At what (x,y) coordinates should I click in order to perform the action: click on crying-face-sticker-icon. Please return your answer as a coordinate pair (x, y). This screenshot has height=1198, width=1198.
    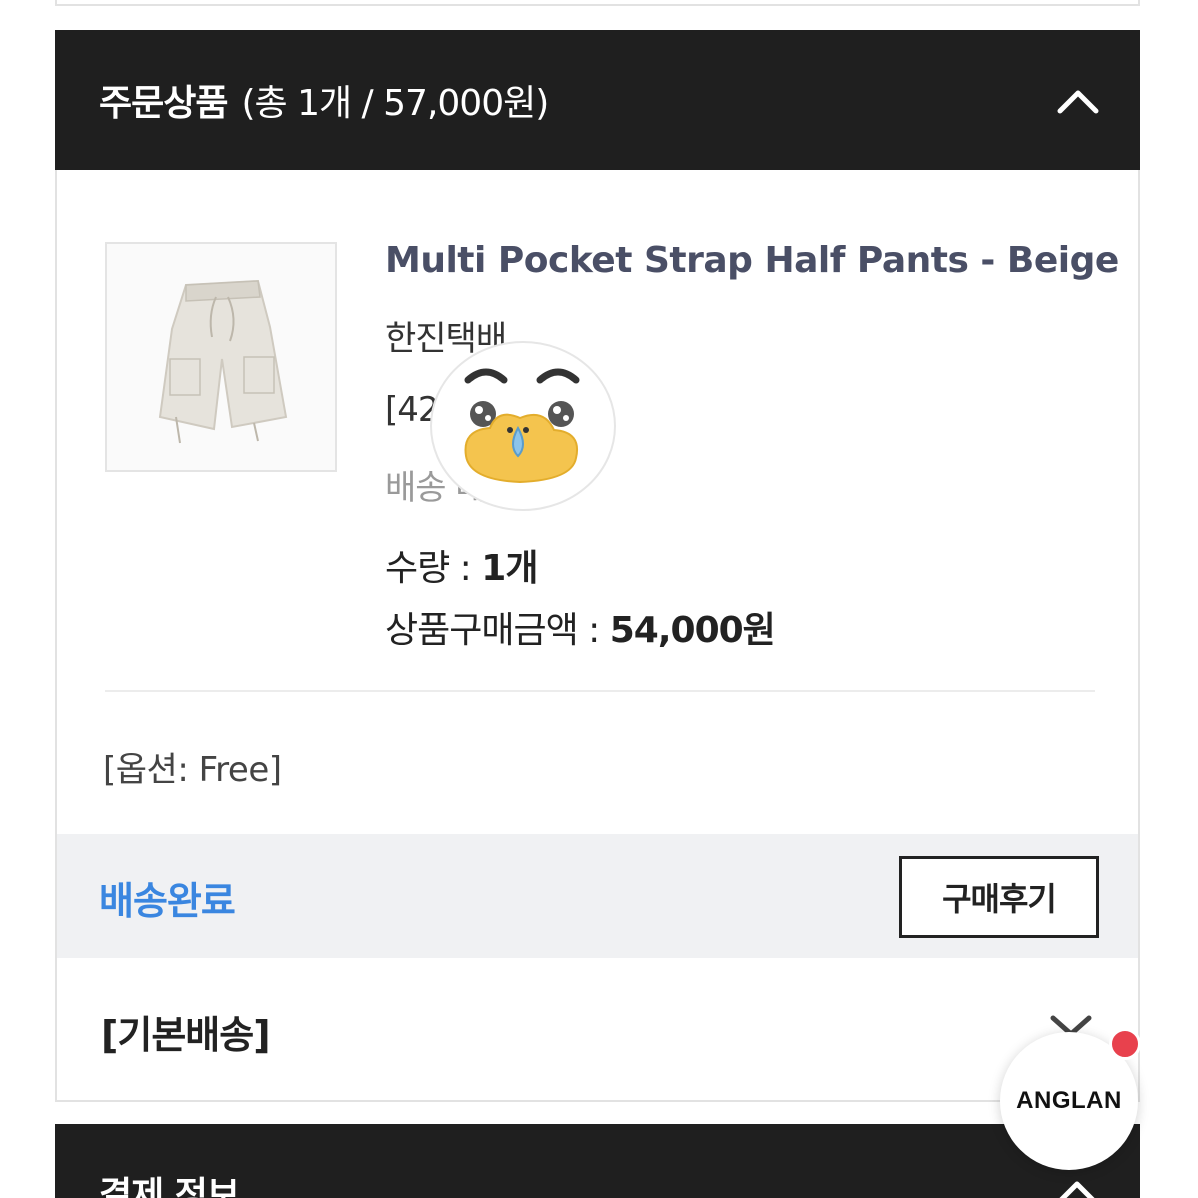
    Looking at the image, I should click on (523, 424).